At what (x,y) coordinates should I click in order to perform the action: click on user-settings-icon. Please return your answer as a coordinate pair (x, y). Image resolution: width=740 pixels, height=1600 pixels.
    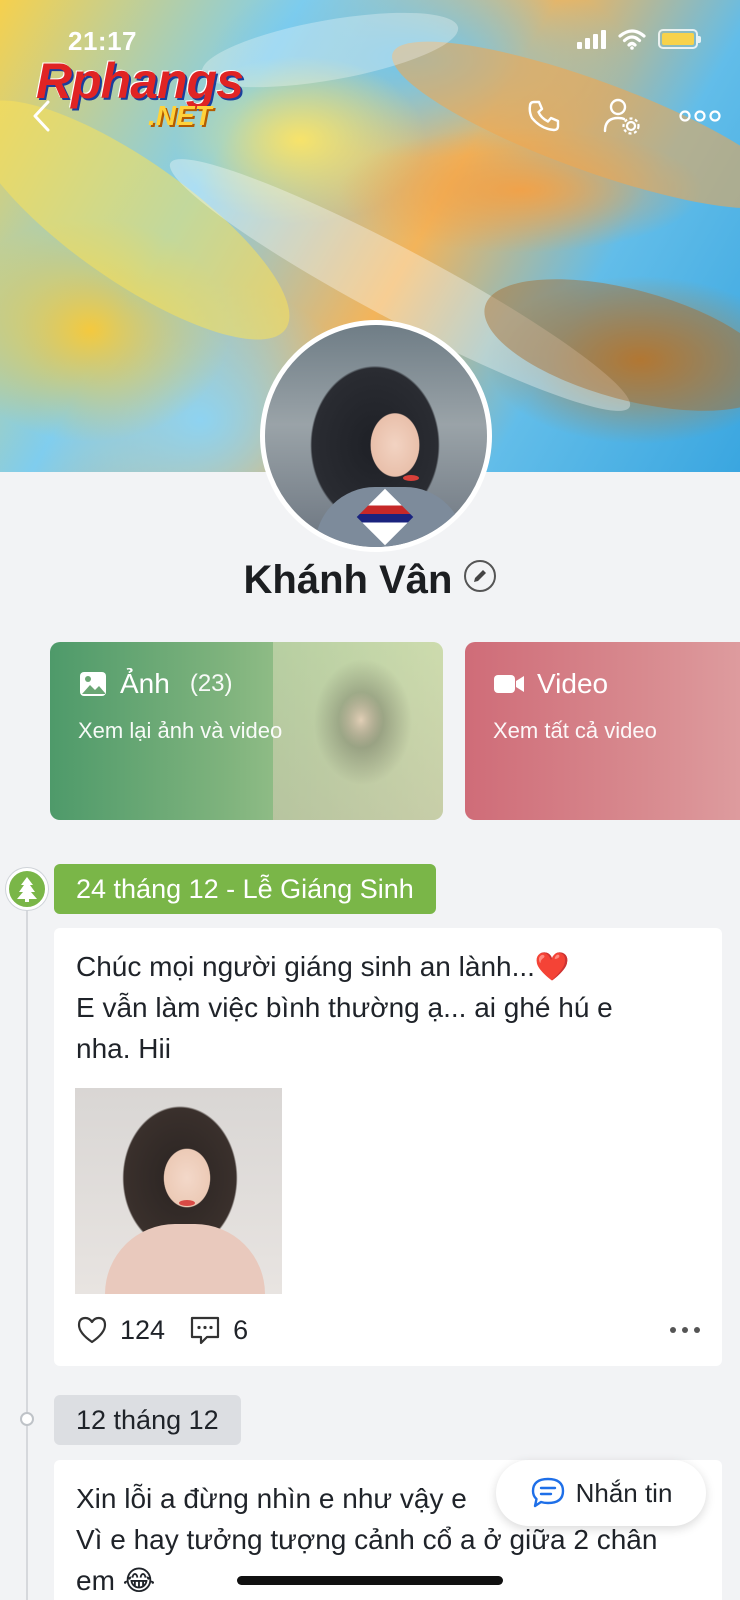
    Looking at the image, I should click on (621, 116).